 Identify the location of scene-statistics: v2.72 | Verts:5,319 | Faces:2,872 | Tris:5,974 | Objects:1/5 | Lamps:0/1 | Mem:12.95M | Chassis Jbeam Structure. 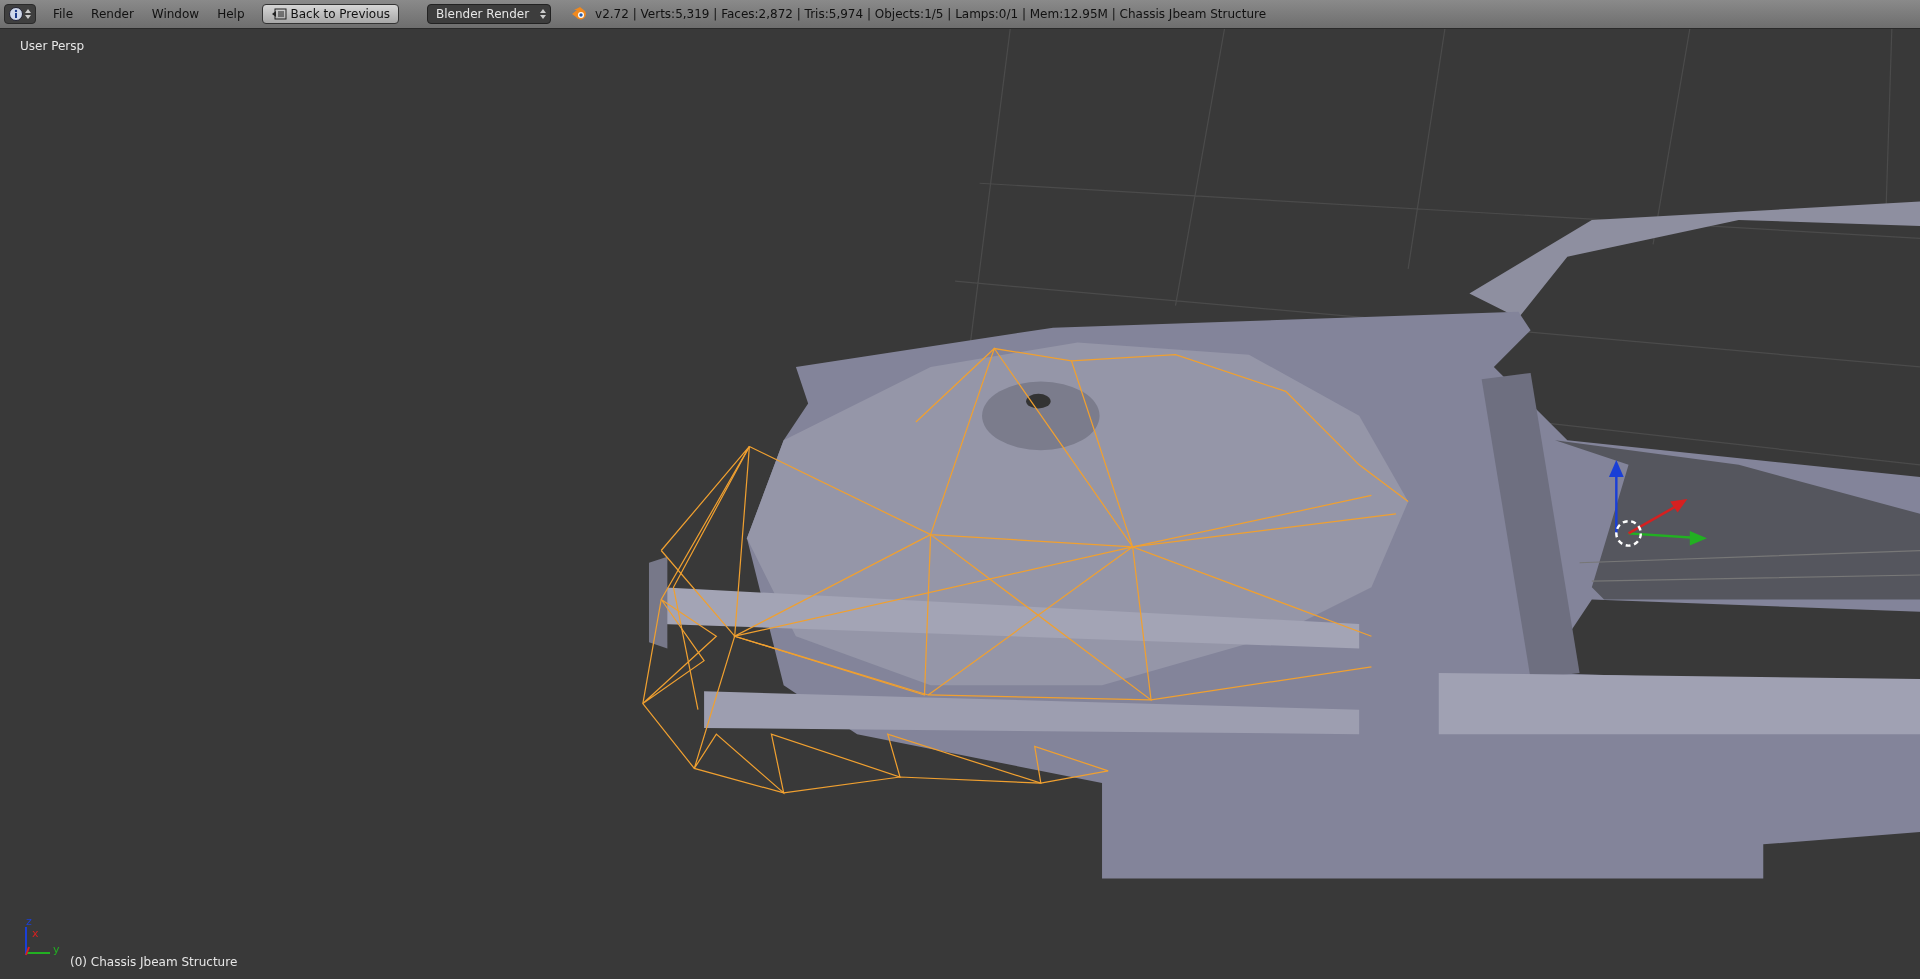
(931, 14).